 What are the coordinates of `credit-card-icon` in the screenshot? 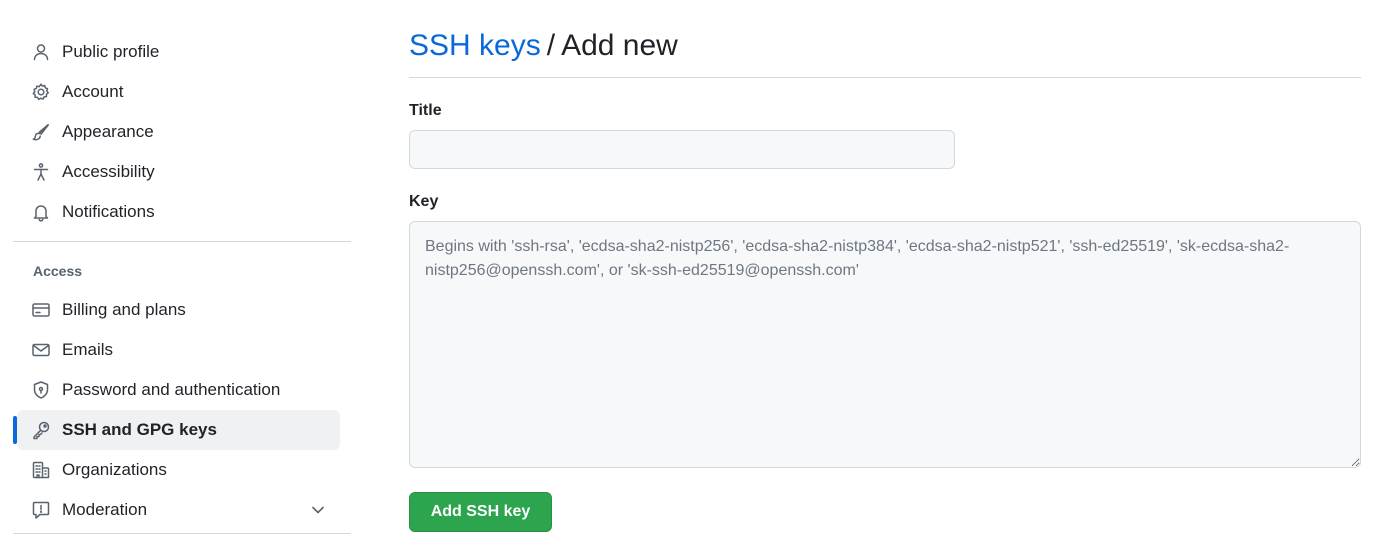 It's located at (41, 310).